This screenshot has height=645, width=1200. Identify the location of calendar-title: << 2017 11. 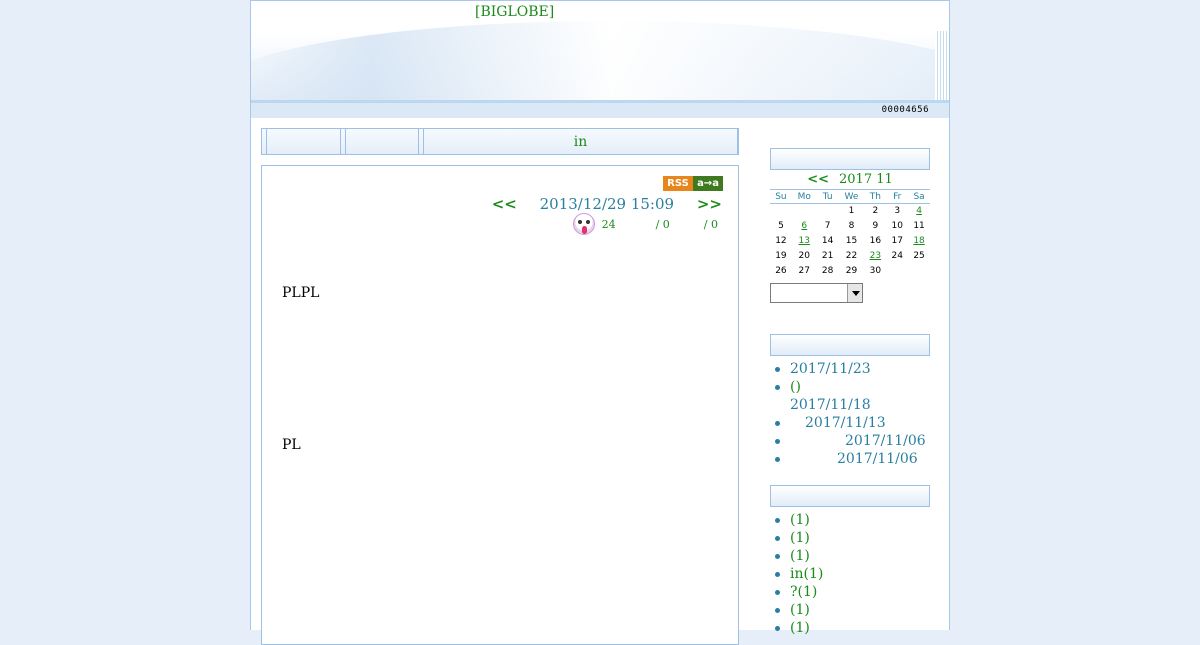
(850, 179).